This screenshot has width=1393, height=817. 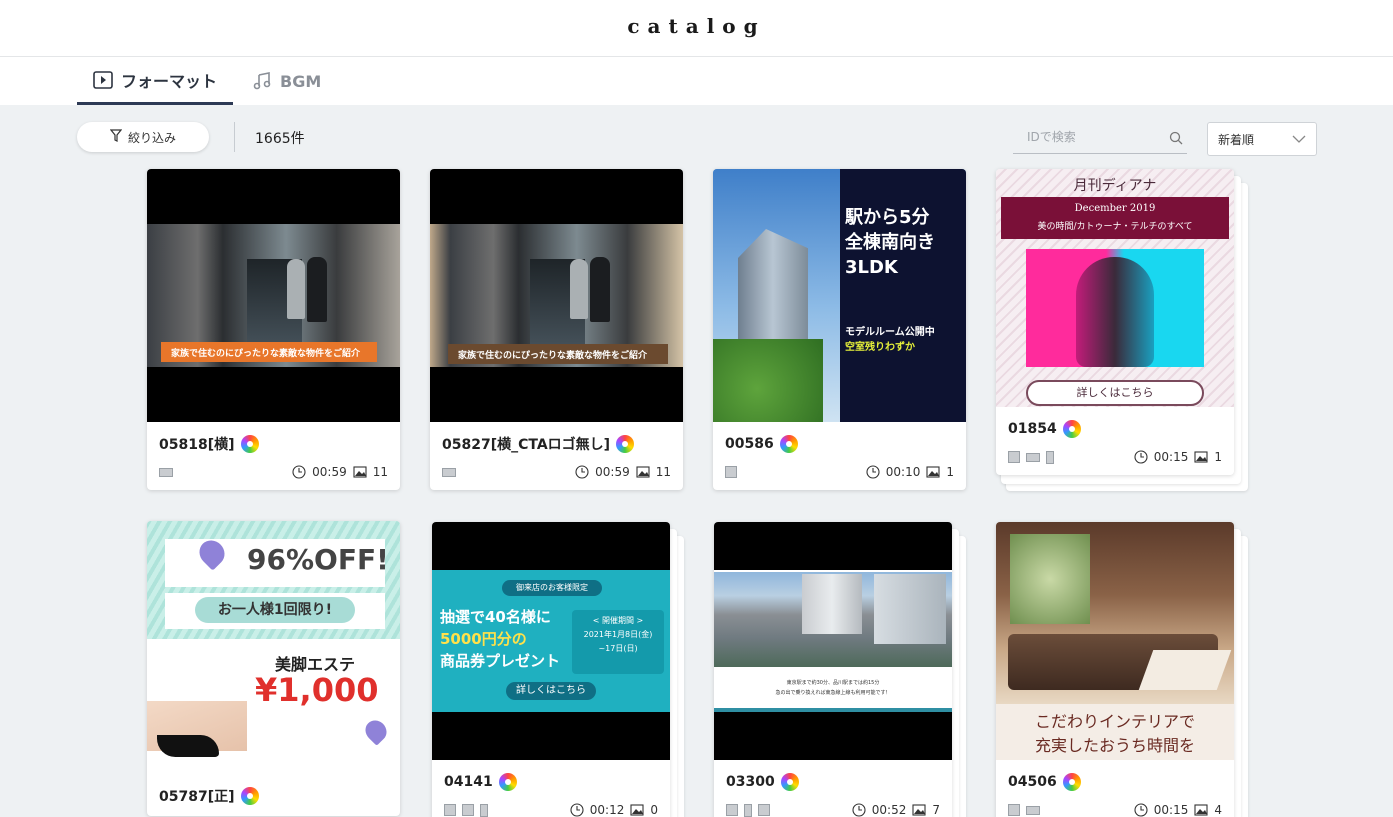 I want to click on card-duration: 00:10, so click(x=903, y=472).